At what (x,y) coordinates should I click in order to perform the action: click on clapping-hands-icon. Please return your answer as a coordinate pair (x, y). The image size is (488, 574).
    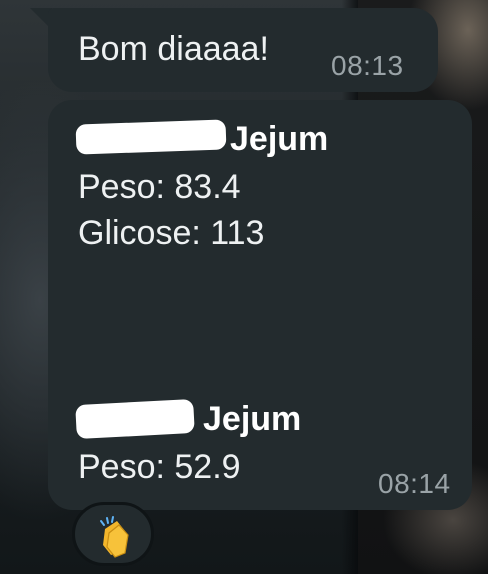
    Looking at the image, I should click on (114, 537).